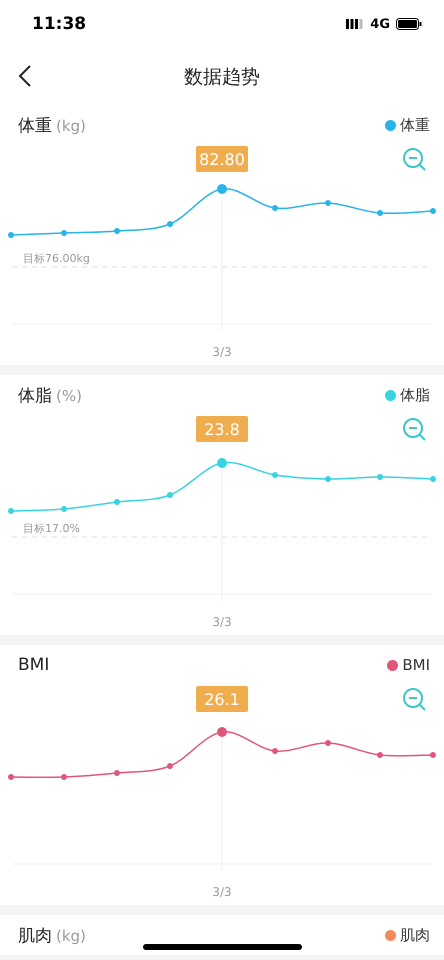 The height and width of the screenshot is (960, 444). What do you see at coordinates (222, 159) in the screenshot?
I see `value-badge: 82.80` at bounding box center [222, 159].